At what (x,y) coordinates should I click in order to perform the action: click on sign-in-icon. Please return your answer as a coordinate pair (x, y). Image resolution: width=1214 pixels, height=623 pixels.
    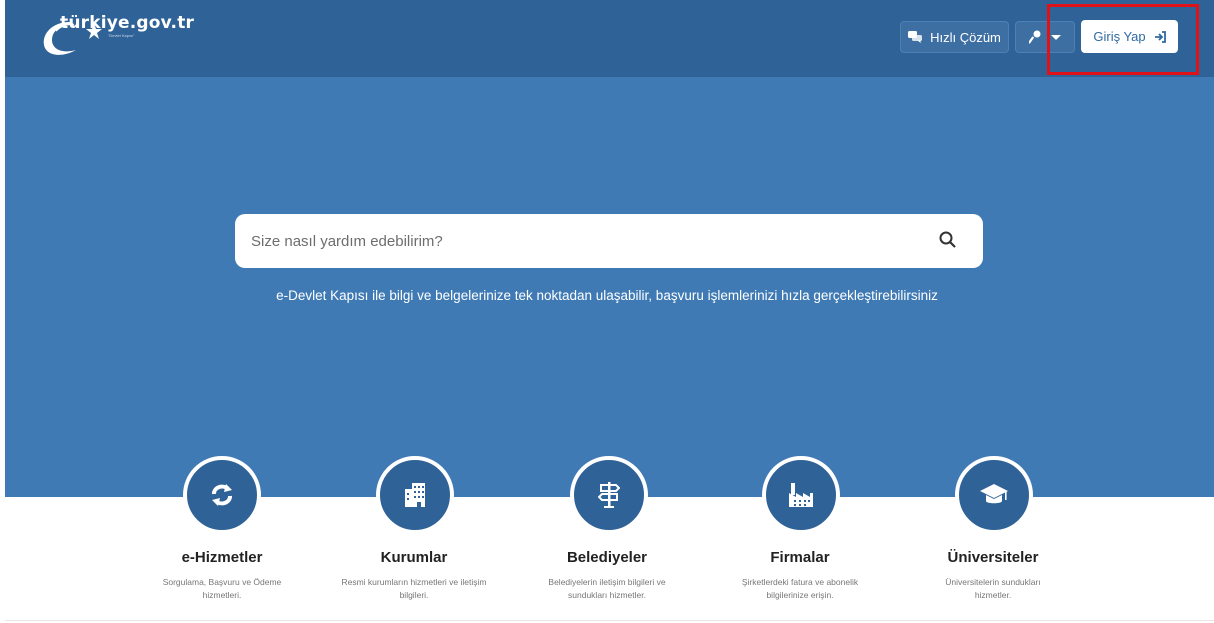
    Looking at the image, I should click on (1160, 36).